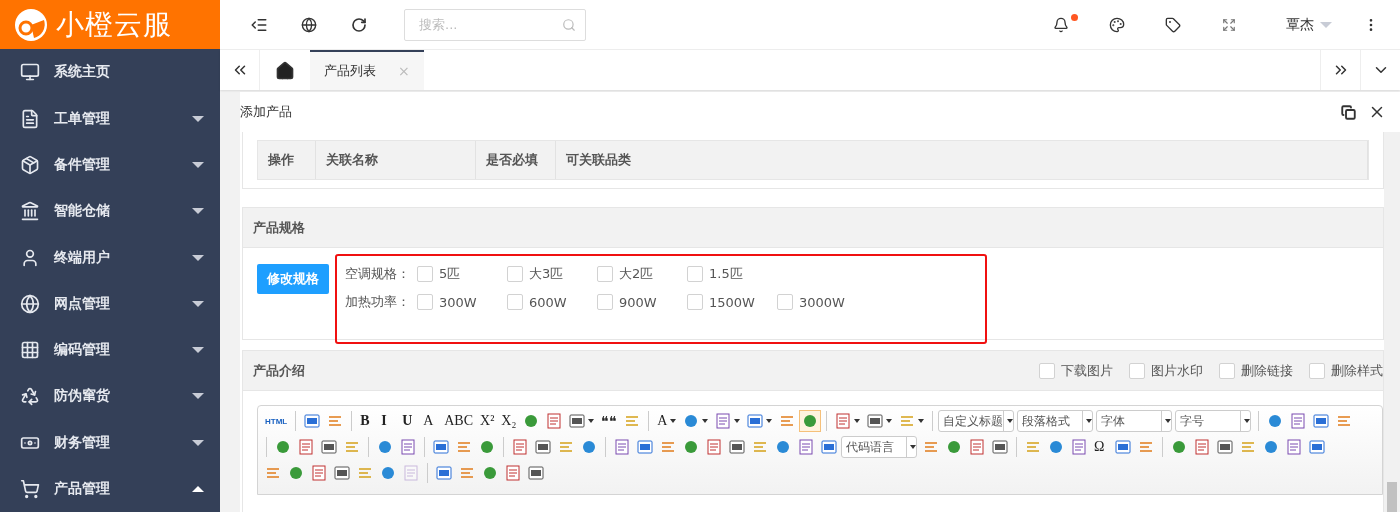 The width and height of the screenshot is (1400, 512). What do you see at coordinates (732, 274) in the screenshot?
I see `spec-checkbox: 1.5匹` at bounding box center [732, 274].